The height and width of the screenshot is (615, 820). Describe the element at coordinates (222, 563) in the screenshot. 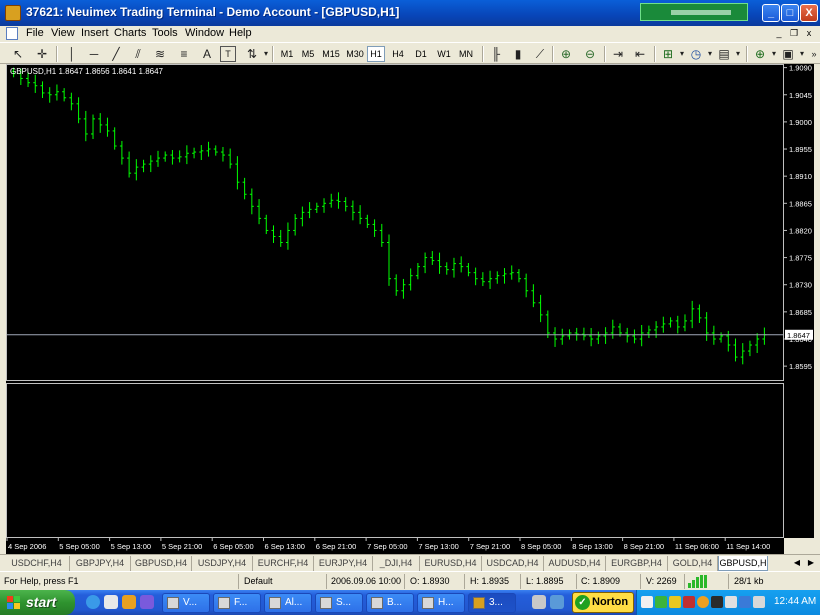

I see `tab-usdjpy-h4: USDJPY,H4` at that location.